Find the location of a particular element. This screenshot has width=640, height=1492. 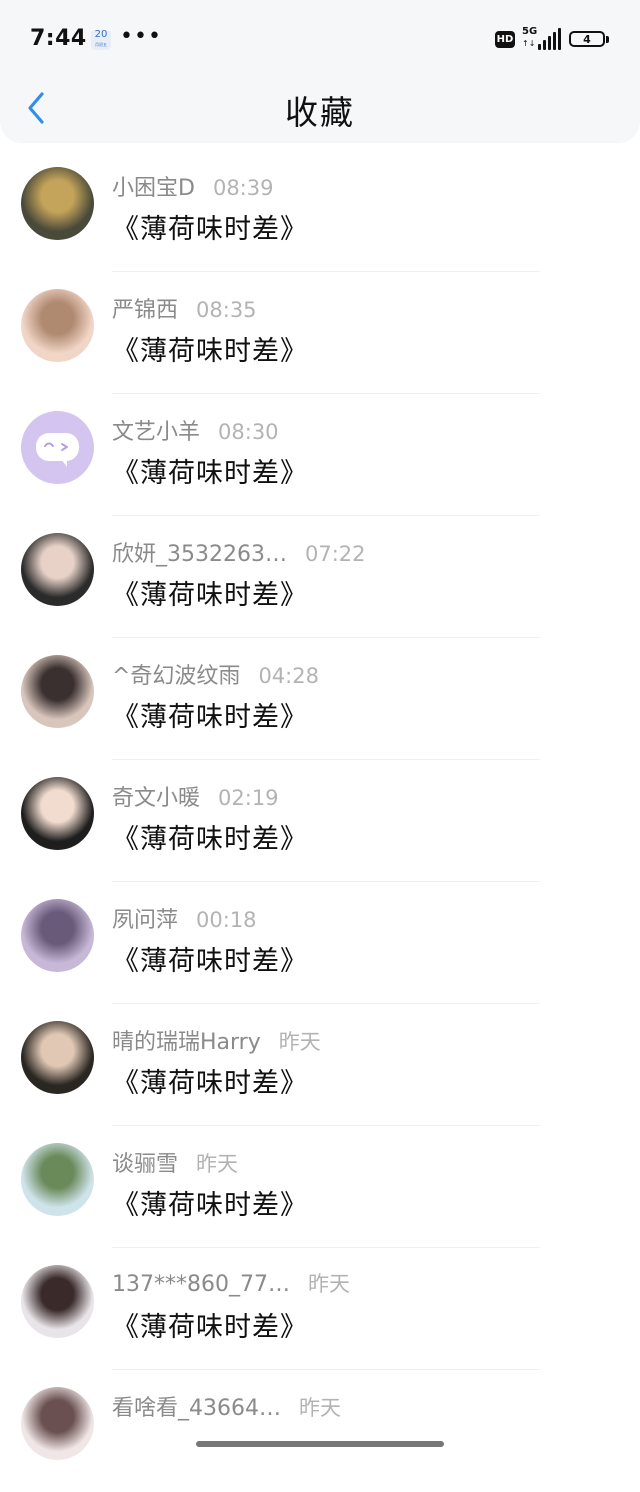

chat-bubble-icon is located at coordinates (57, 450).